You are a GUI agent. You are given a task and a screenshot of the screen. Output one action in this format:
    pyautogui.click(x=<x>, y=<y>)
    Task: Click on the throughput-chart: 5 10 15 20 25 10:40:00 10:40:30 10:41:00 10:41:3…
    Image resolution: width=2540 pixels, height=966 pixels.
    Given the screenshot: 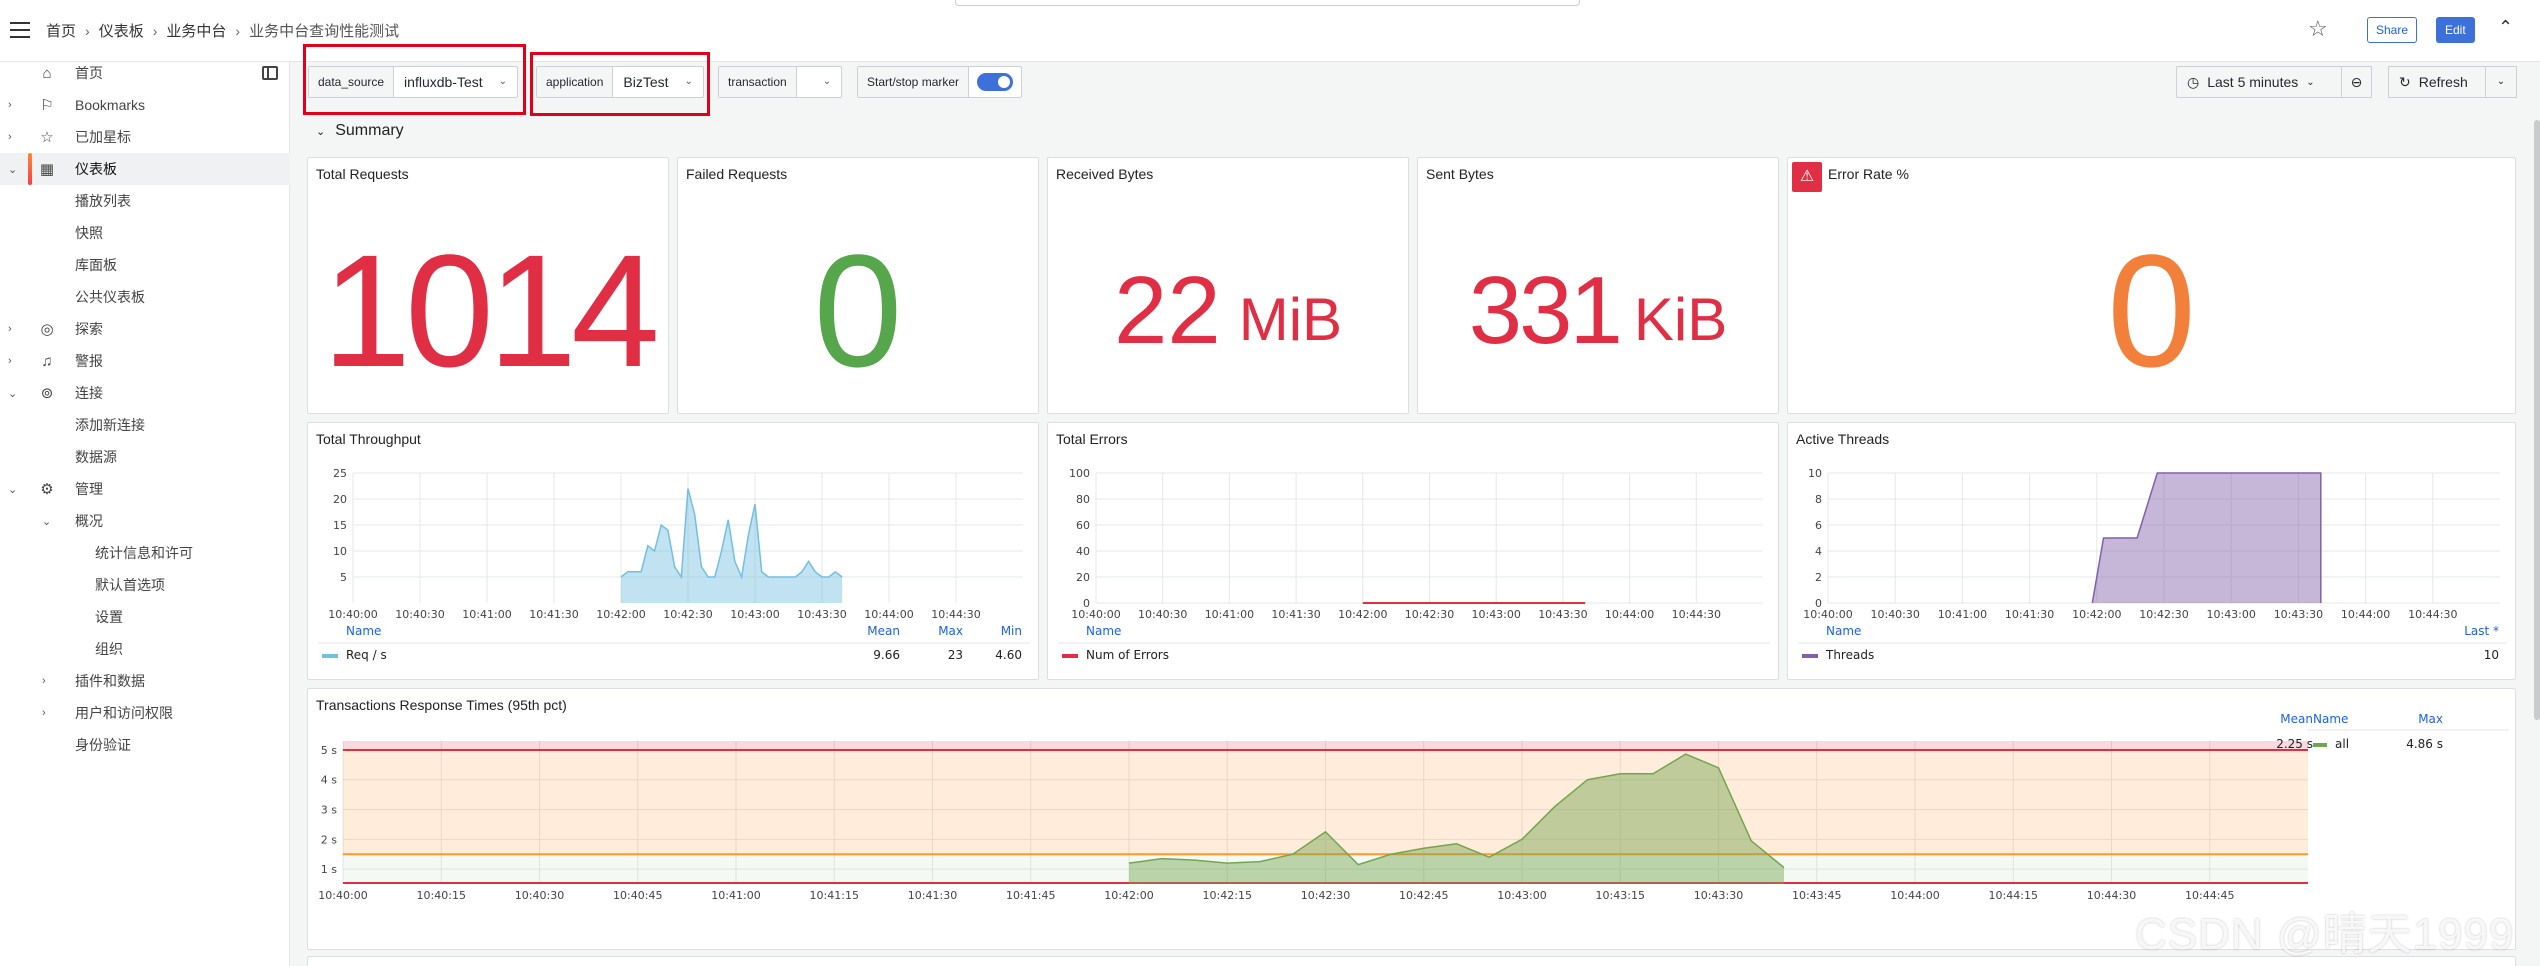 What is the action you would take?
    pyautogui.click(x=674, y=552)
    